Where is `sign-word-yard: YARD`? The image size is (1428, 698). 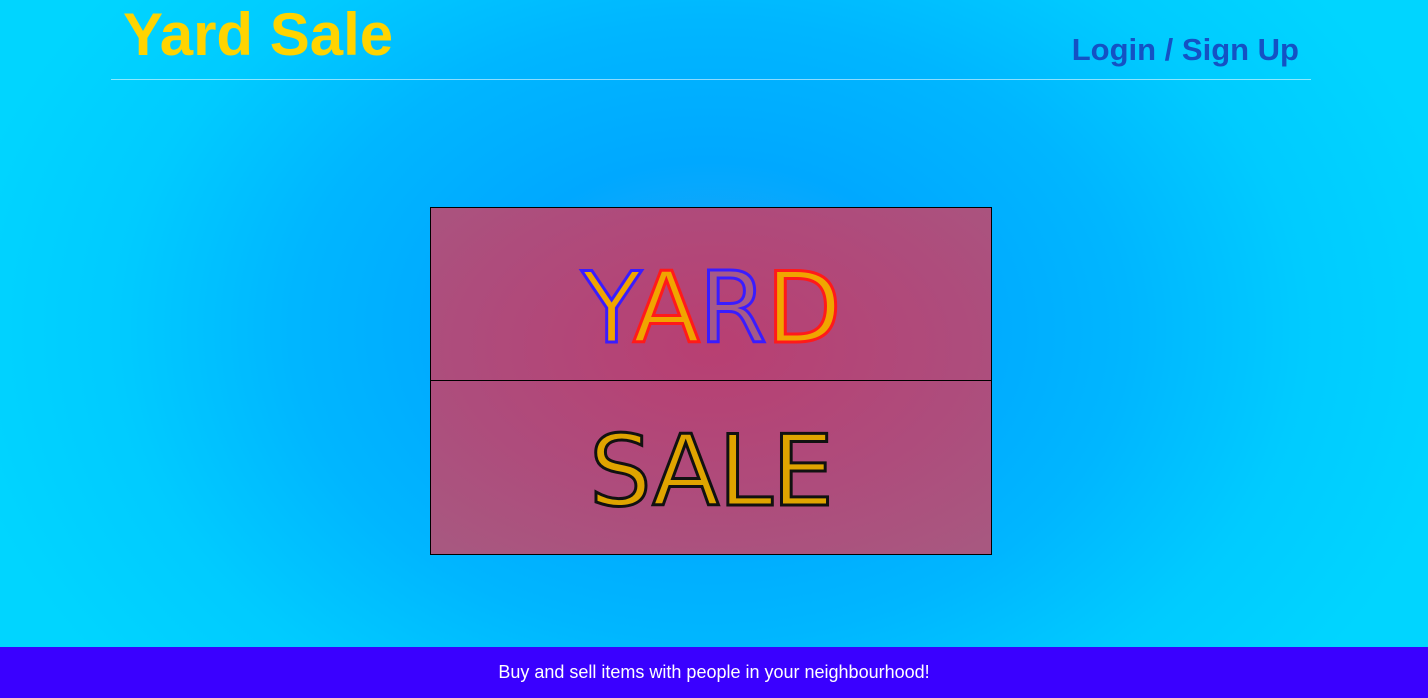 sign-word-yard: YARD is located at coordinates (711, 309).